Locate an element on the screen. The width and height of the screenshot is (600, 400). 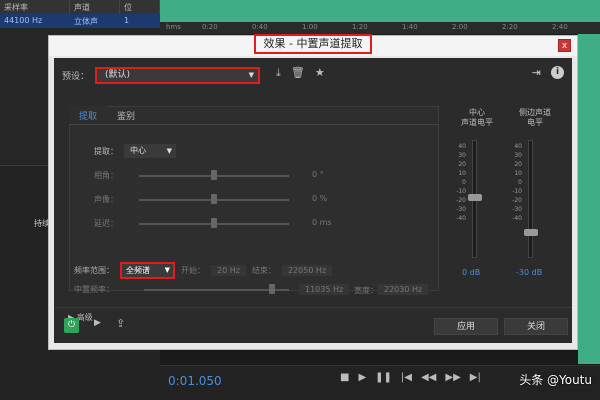
col-bit: 位 is located at coordinates (140, 7).